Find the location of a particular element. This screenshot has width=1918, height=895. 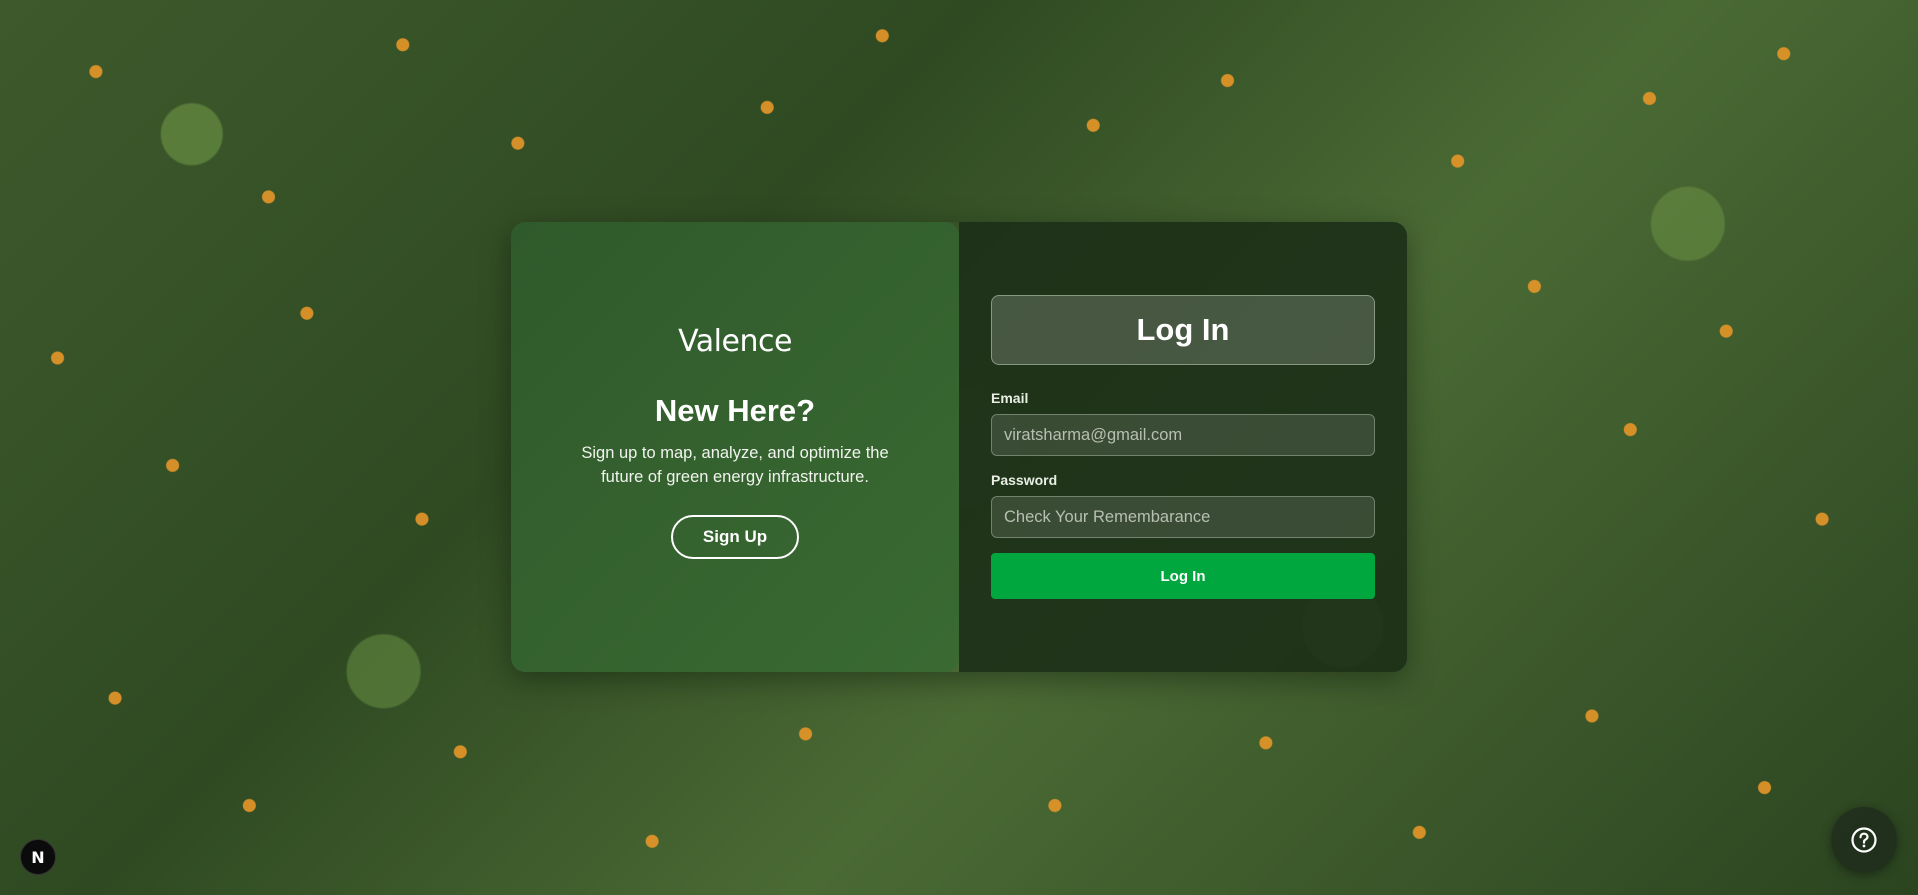

question-circle-icon is located at coordinates (1864, 840).